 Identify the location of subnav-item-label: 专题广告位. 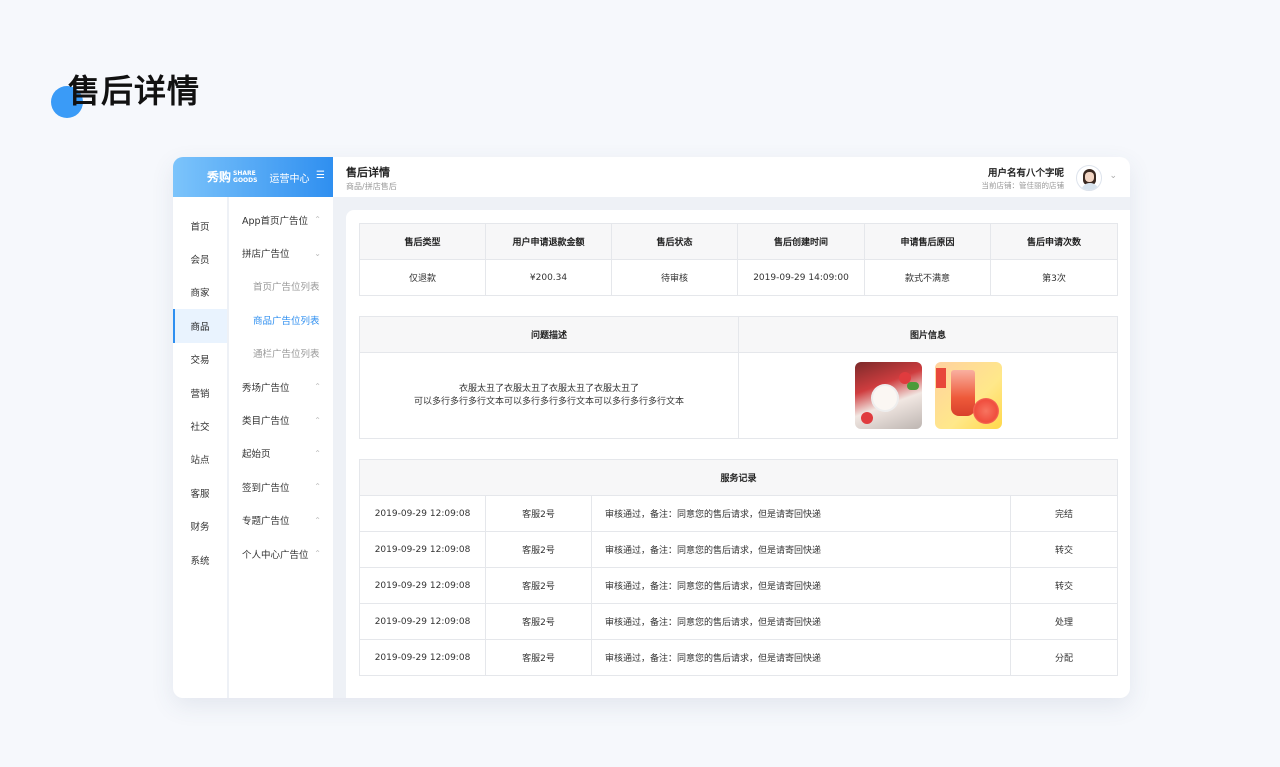
(266, 522).